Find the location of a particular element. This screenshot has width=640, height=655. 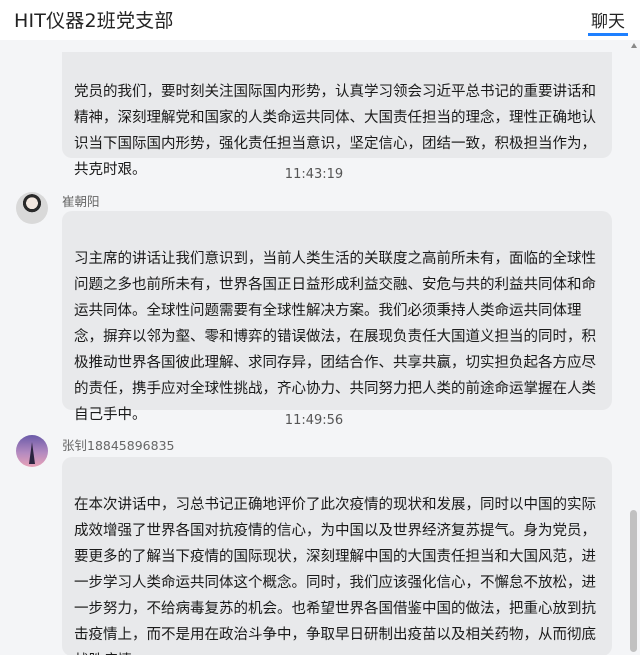

sender-name: 张钊18845896835 is located at coordinates (118, 445).